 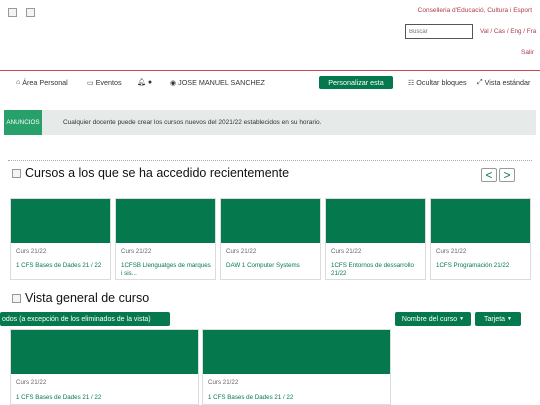 What do you see at coordinates (272, 266) in the screenshot?
I see `course-name-link: DAW 1 Computer Systems` at bounding box center [272, 266].